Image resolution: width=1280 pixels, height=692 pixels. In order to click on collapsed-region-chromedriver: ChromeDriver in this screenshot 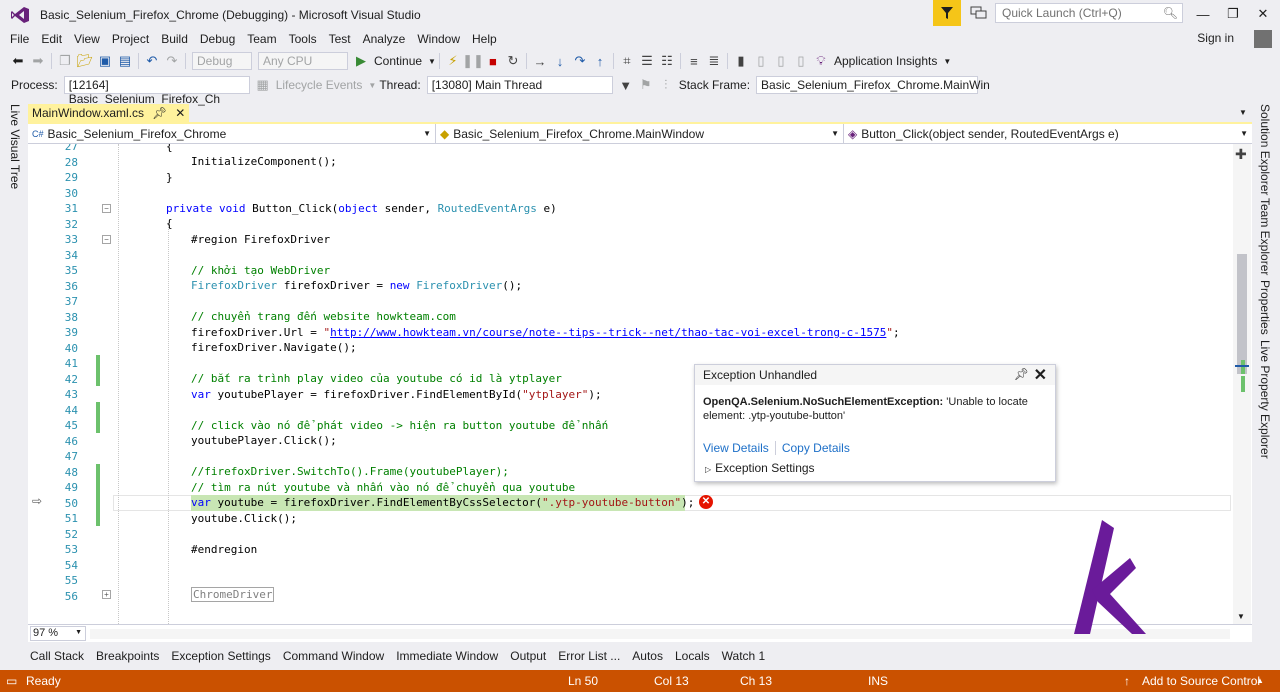, I will do `click(233, 594)`.